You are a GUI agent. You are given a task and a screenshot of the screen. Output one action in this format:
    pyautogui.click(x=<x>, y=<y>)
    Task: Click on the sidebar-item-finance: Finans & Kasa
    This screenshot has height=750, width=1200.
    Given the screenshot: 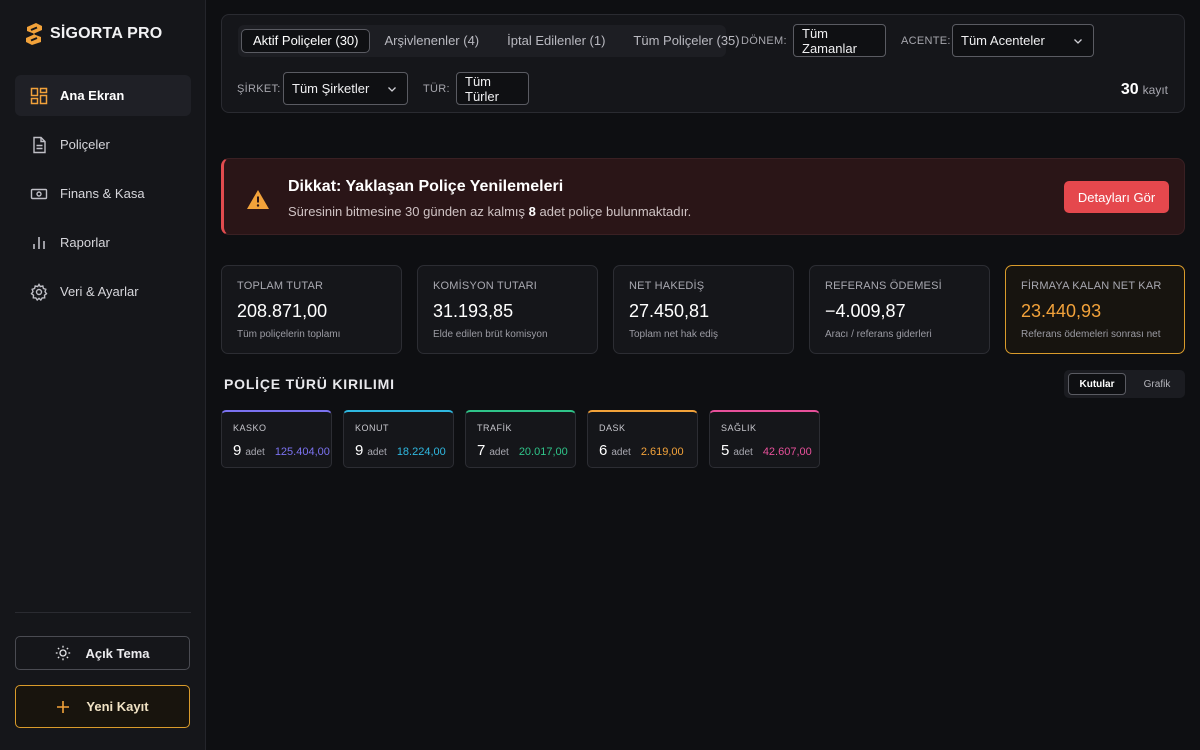 What is the action you would take?
    pyautogui.click(x=103, y=193)
    